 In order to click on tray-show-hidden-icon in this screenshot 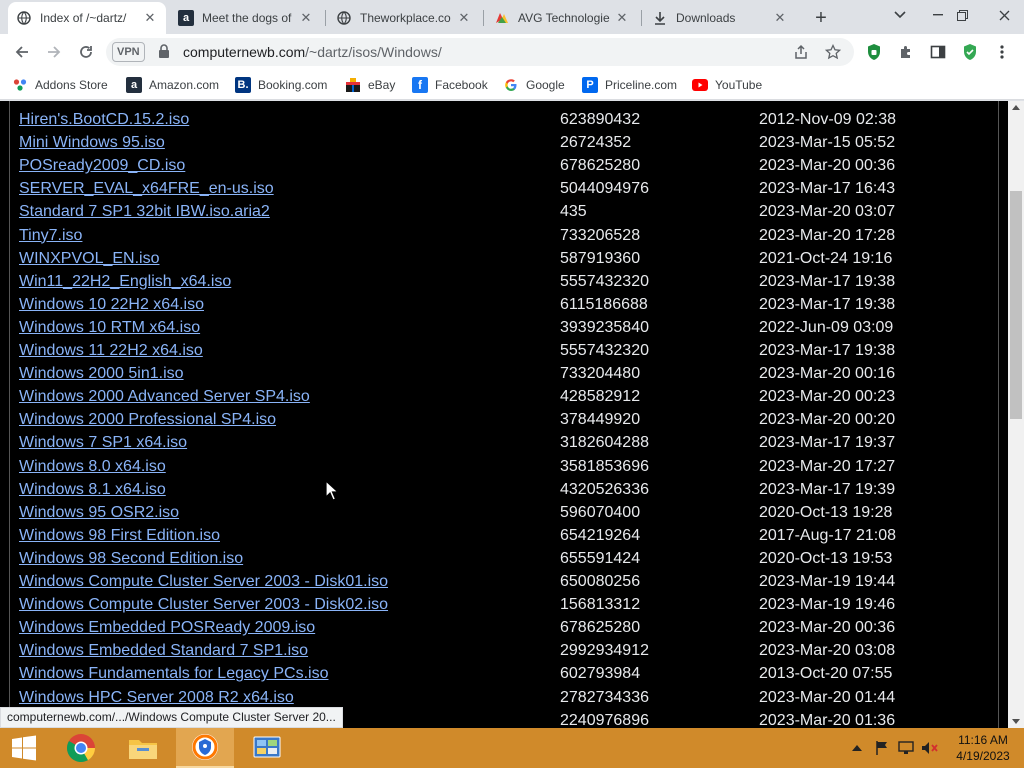, I will do `click(857, 748)`.